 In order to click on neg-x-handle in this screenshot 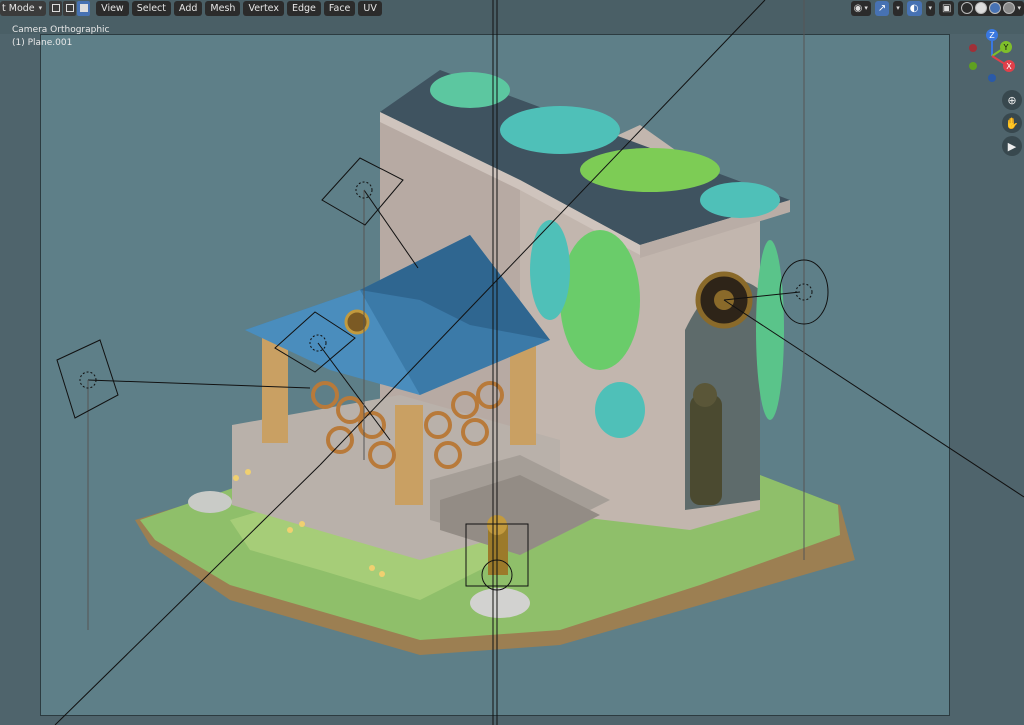, I will do `click(973, 48)`.